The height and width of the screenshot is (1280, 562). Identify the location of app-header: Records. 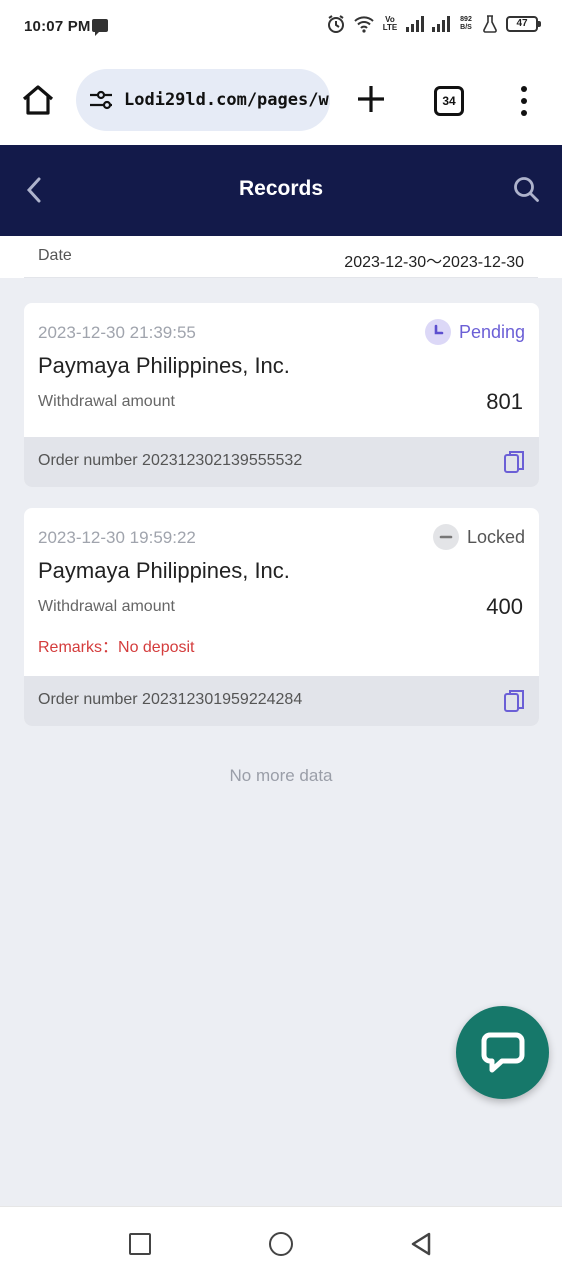
(281, 190).